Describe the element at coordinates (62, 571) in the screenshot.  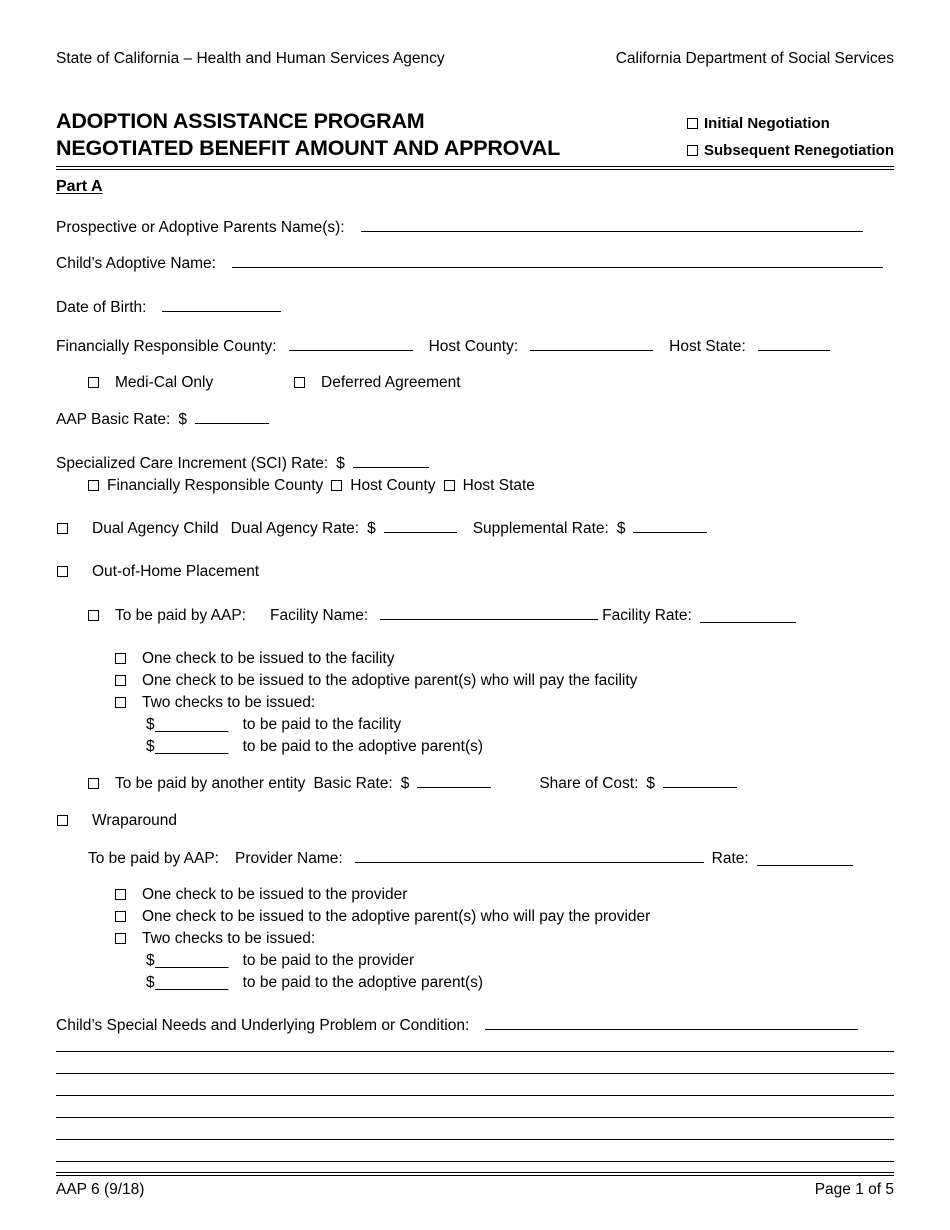
I see `checkbox-out-of-home-placement` at that location.